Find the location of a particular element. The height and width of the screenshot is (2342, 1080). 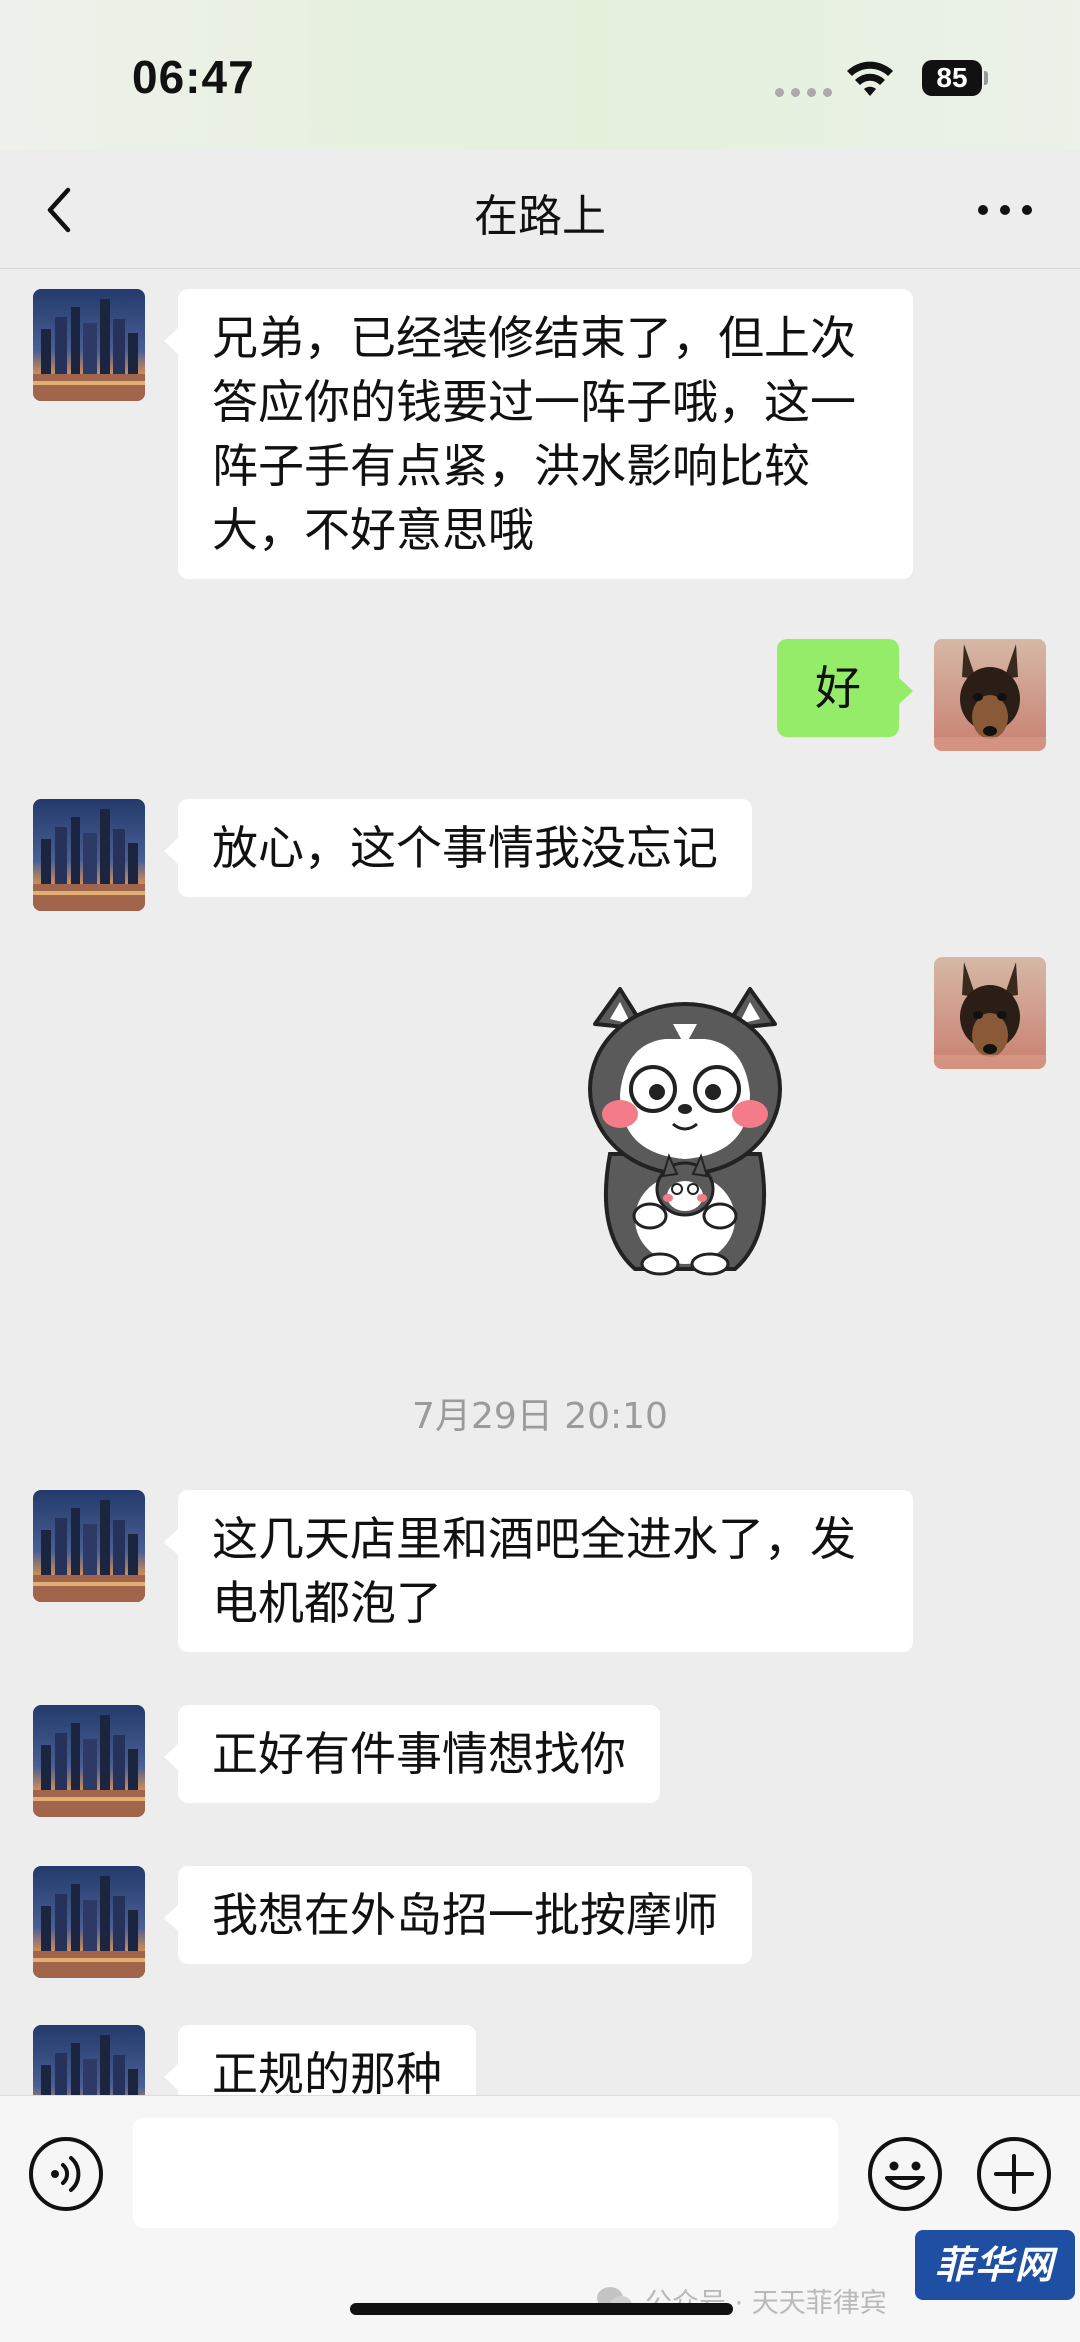

status-time: 06:47 is located at coordinates (193, 77).